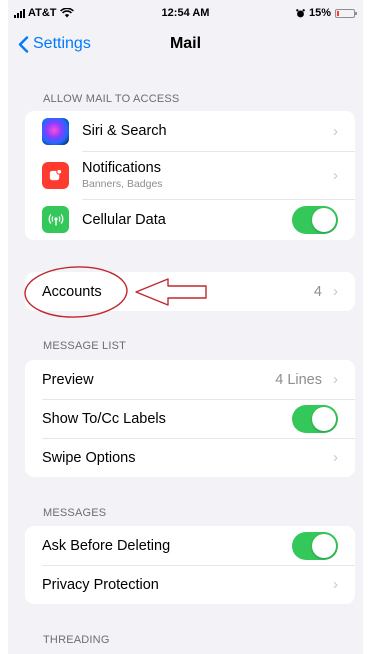 The width and height of the screenshot is (369, 654). I want to click on notifications-text: Notifications Banners, Badges, so click(122, 175).